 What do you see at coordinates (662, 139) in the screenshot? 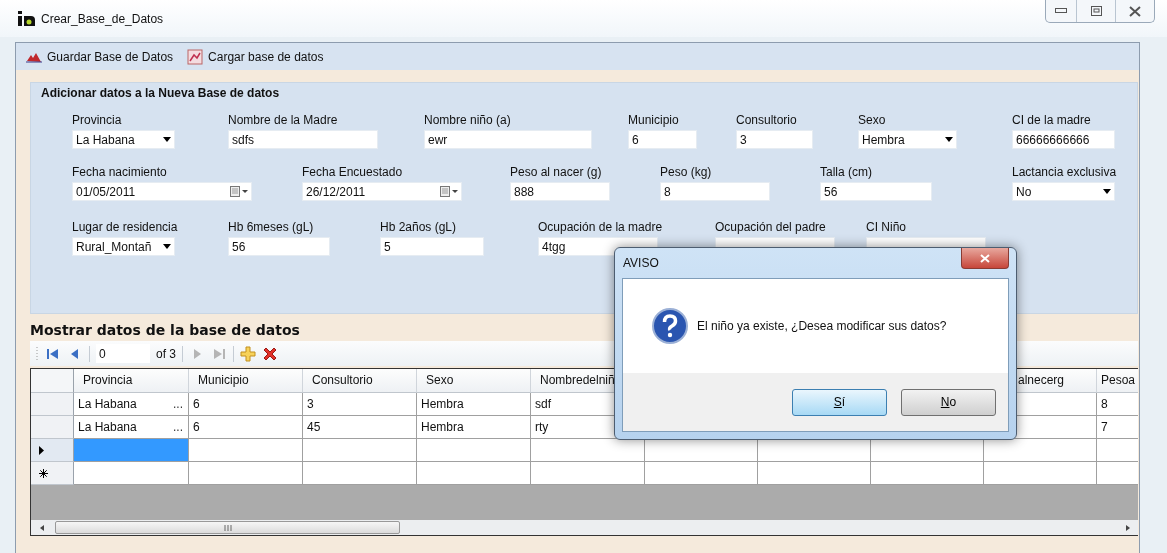
I see `input-field: 6` at bounding box center [662, 139].